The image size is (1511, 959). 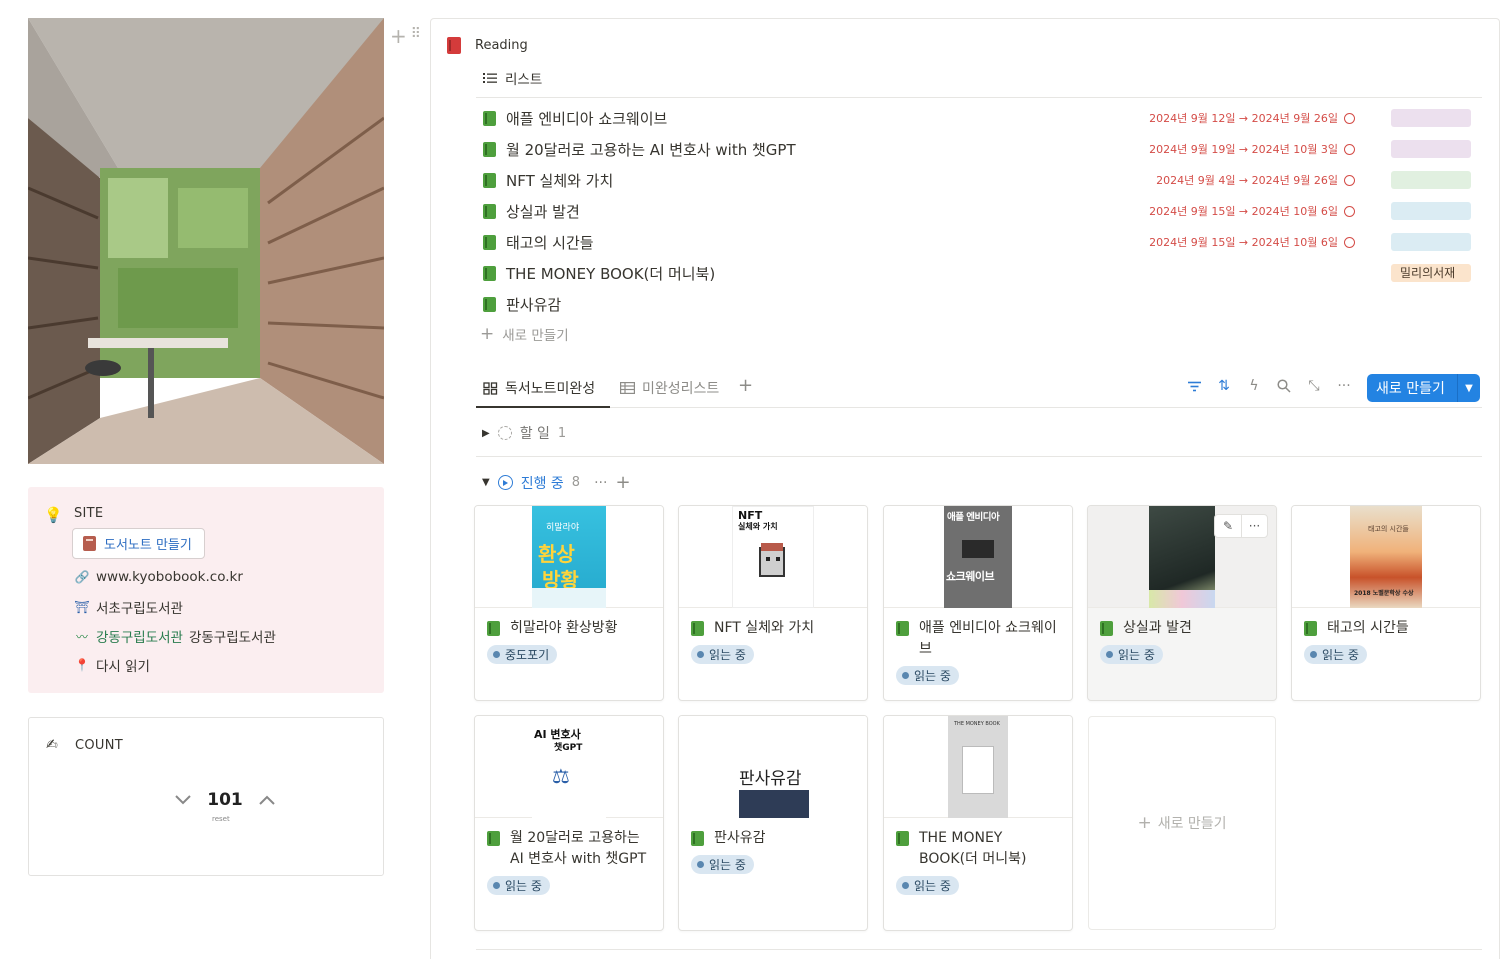 I want to click on cover-text: 환상, so click(x=556, y=554).